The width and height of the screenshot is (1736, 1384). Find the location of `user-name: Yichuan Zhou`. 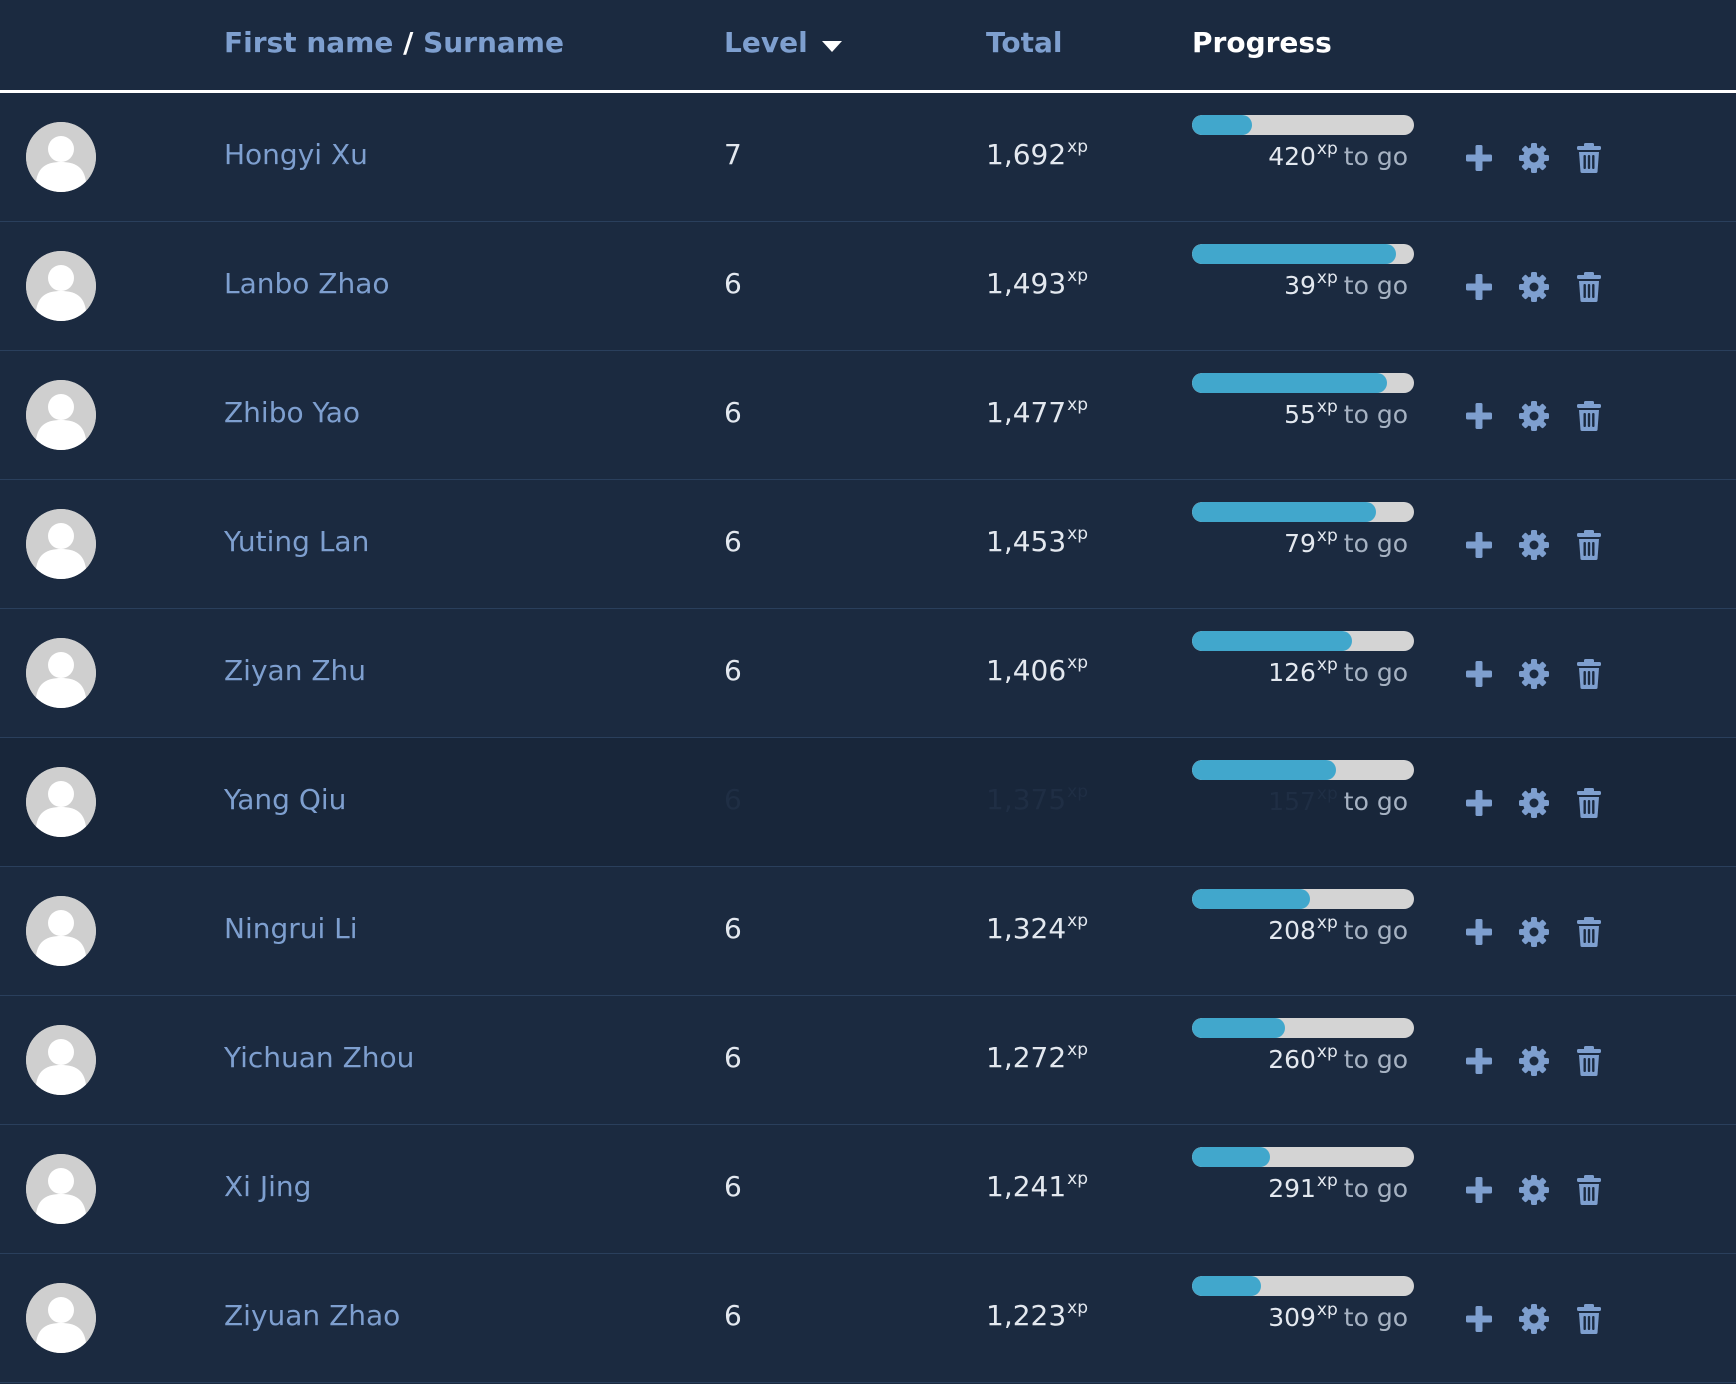

user-name: Yichuan Zhou is located at coordinates (319, 1057).